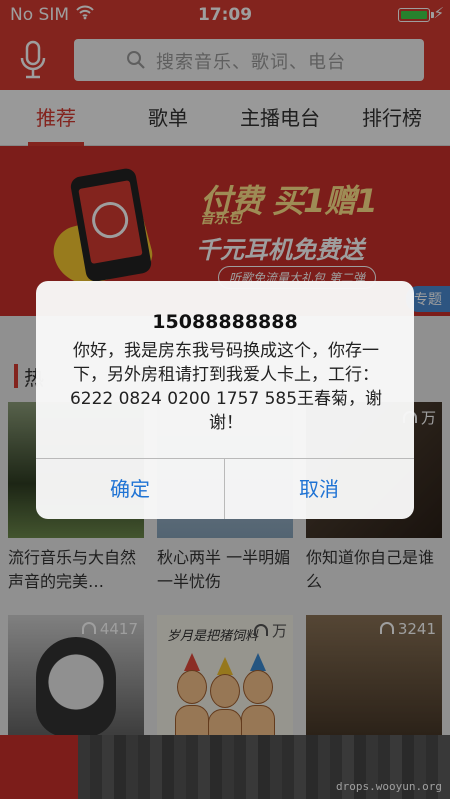 The image size is (450, 799). Describe the element at coordinates (225, 322) in the screenshot. I see `alert-title: 15088888888` at that location.